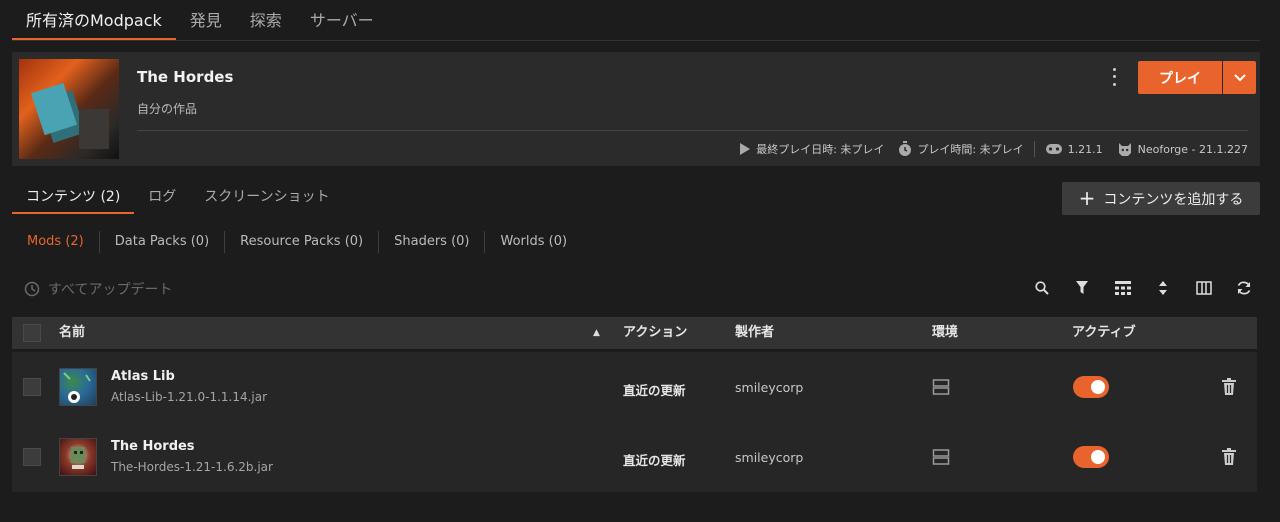 This screenshot has height=522, width=1280. What do you see at coordinates (1082, 288) in the screenshot?
I see `filter-icon` at bounding box center [1082, 288].